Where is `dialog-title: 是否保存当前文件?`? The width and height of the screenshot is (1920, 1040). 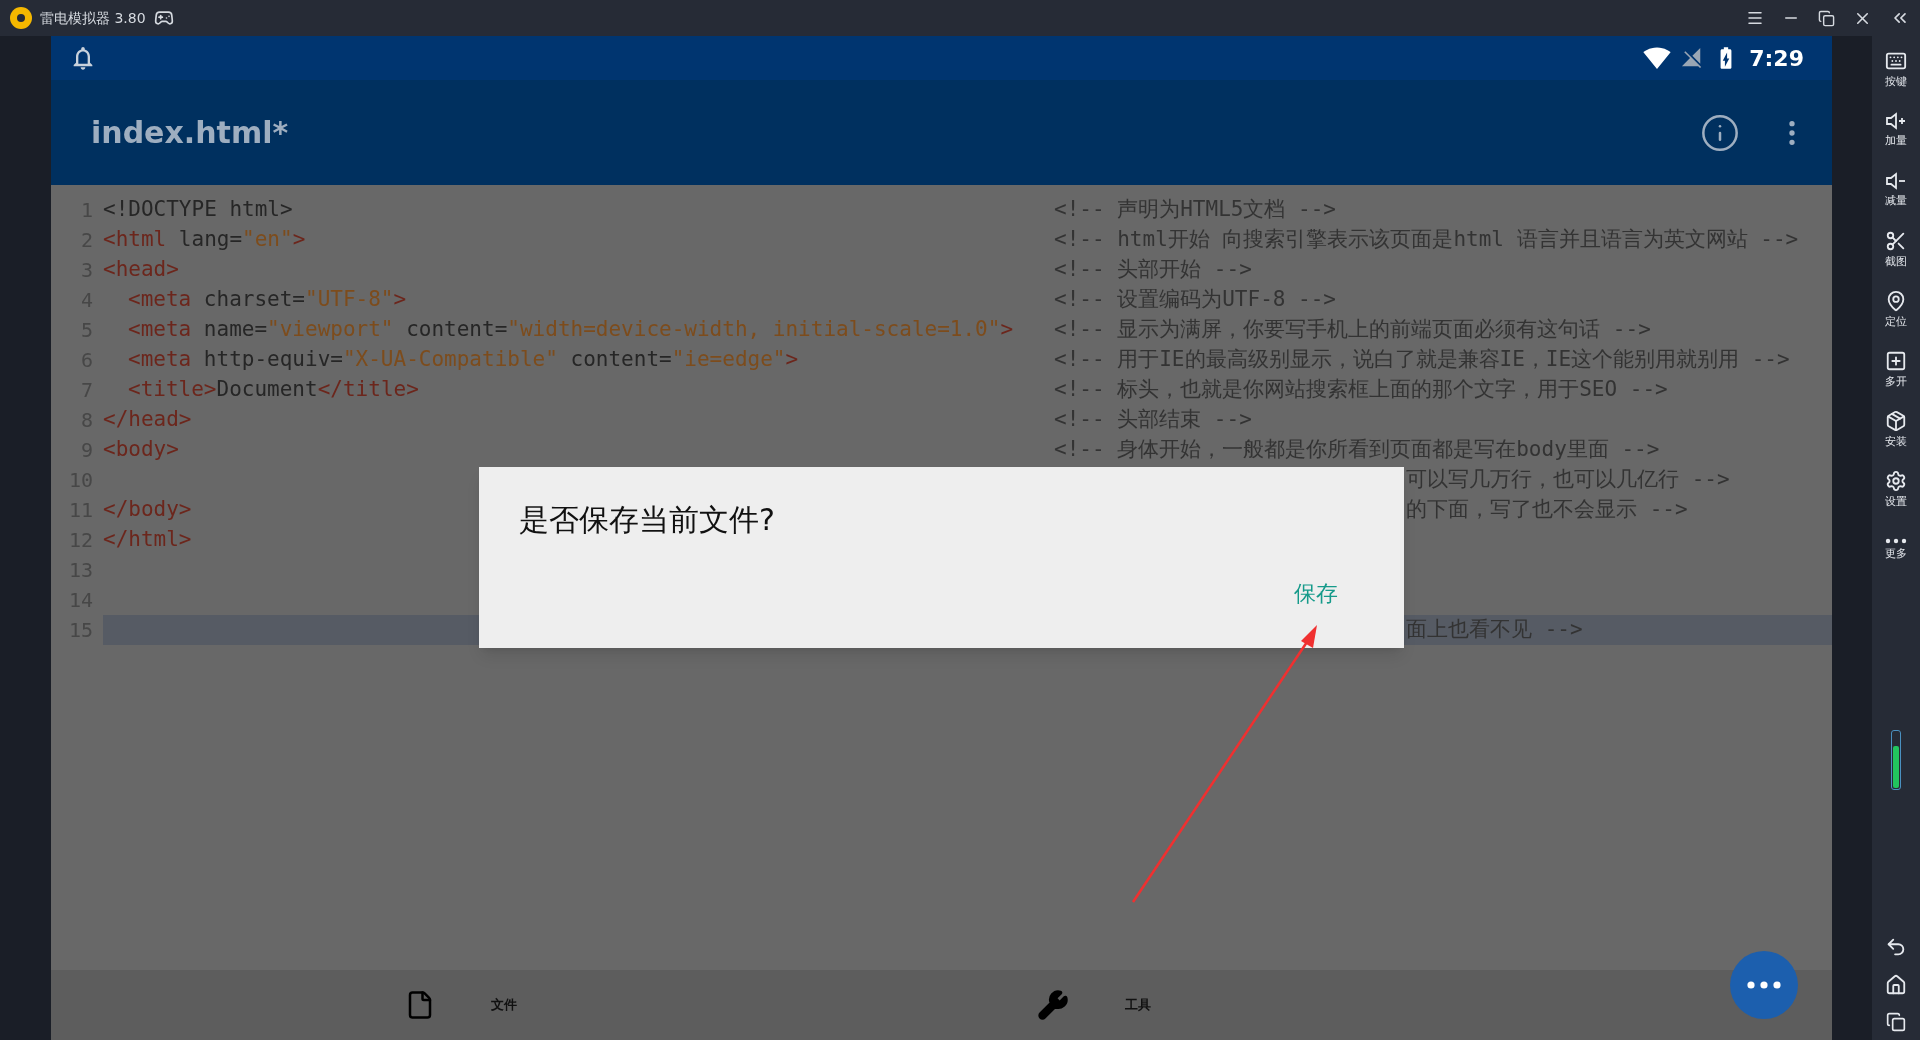
dialog-title: 是否保存当前文件? is located at coordinates (647, 520).